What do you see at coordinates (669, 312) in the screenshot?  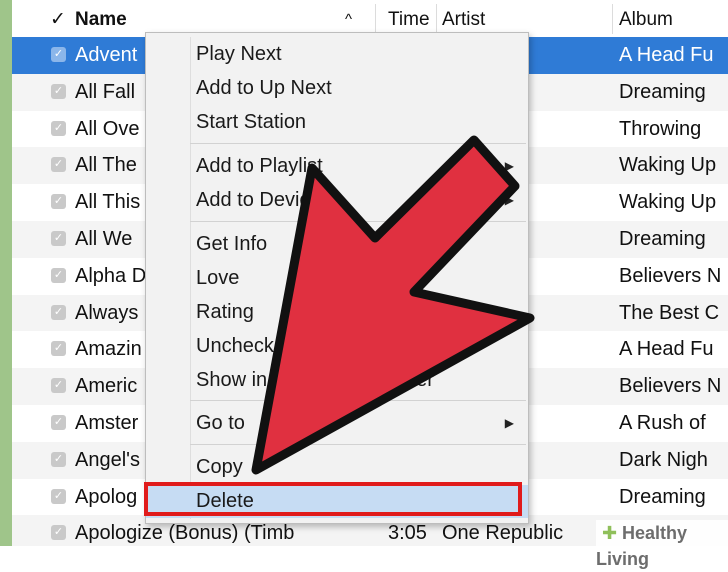 I see `song-album: The Best C` at bounding box center [669, 312].